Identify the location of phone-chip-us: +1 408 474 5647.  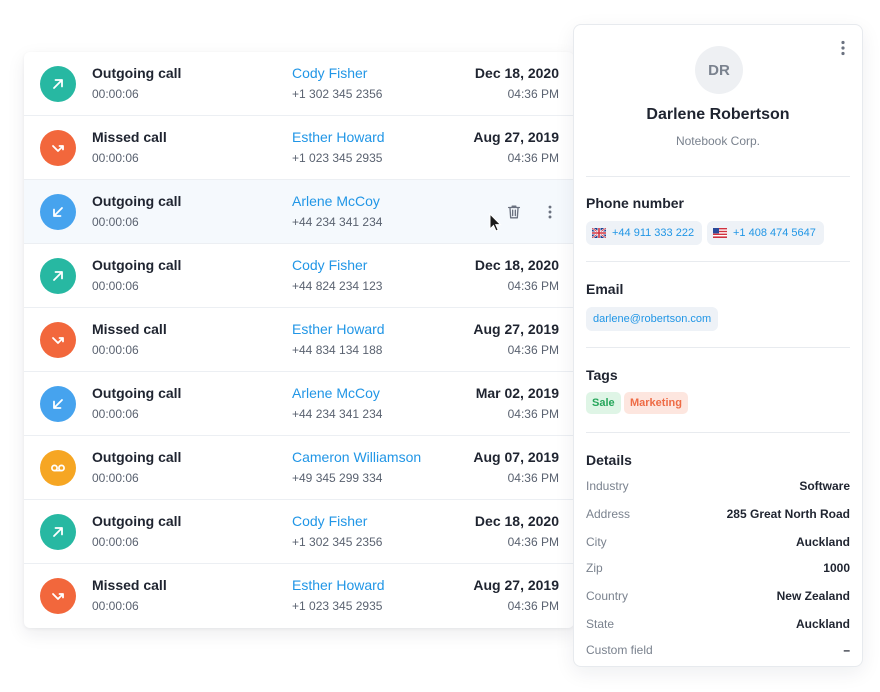
(765, 233).